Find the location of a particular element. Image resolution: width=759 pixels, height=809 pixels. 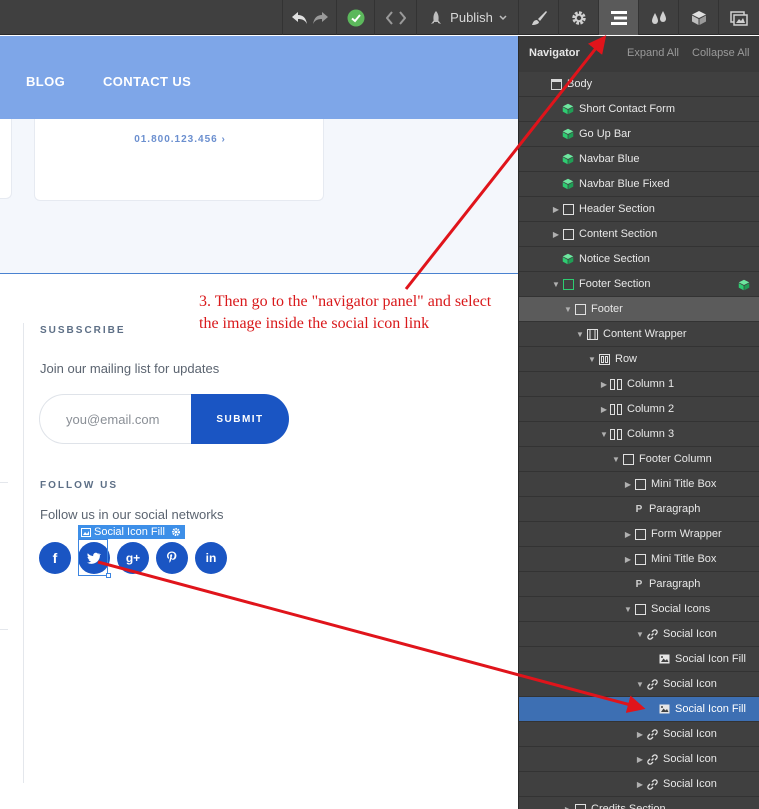

submit-button: SUBMIT is located at coordinates (240, 419).